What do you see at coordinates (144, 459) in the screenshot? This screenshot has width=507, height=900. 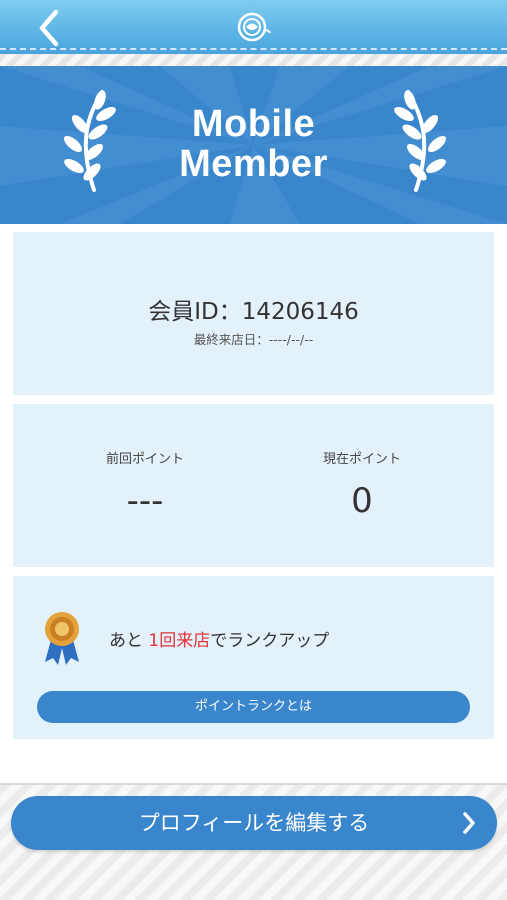 I see `previous-points-label: 前回ポイント` at bounding box center [144, 459].